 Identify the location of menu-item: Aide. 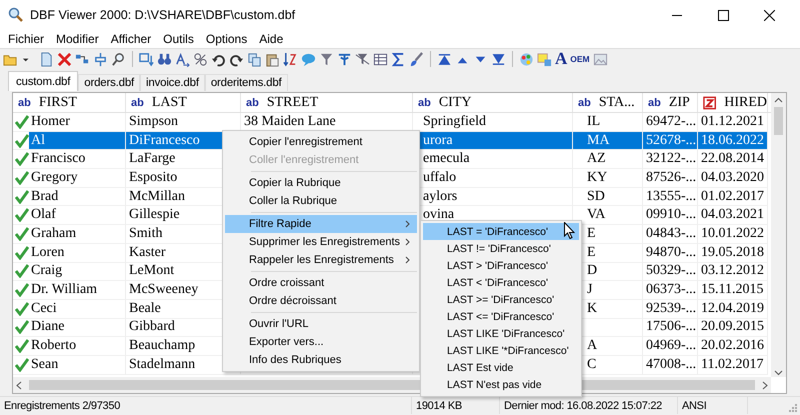
(271, 39).